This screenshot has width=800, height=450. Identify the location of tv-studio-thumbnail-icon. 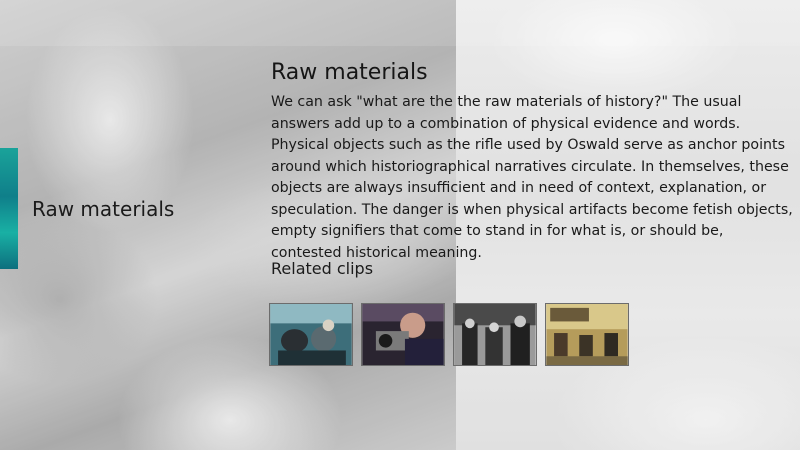
(587, 334).